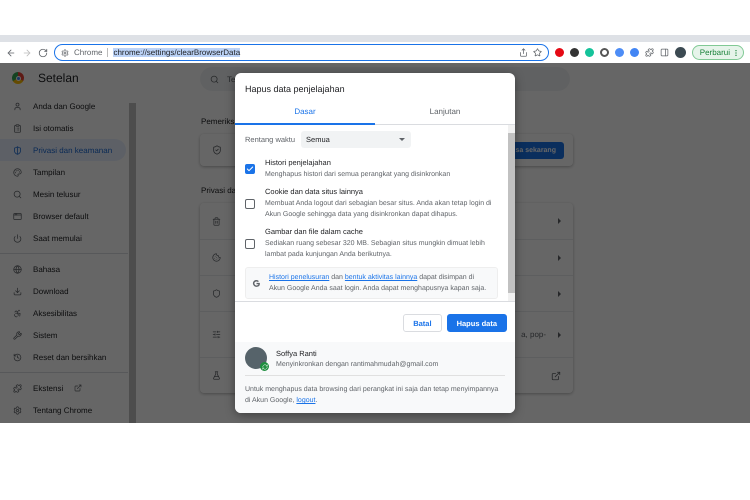 The image size is (750, 500). I want to click on palette-icon, so click(17, 172).